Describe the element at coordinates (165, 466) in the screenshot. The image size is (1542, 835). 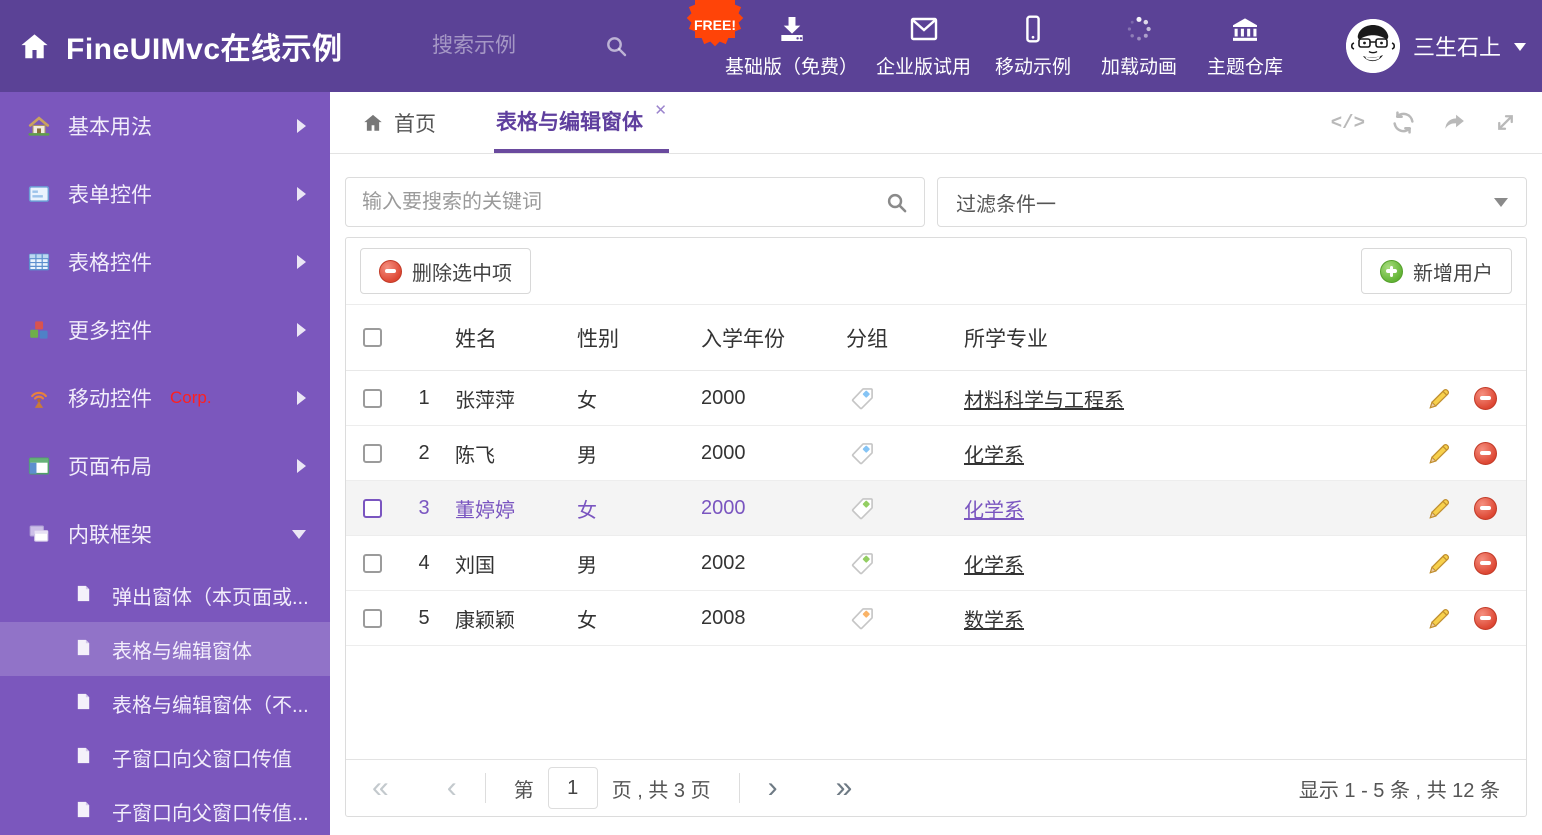
I see `sidebar-item: 页面布局` at that location.